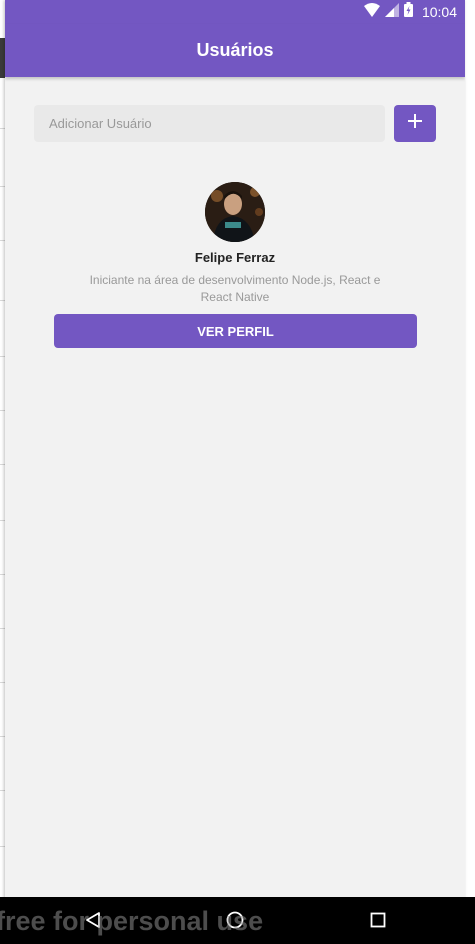 The width and height of the screenshot is (475, 944). I want to click on user-name: Felipe Ferraz, so click(235, 257).